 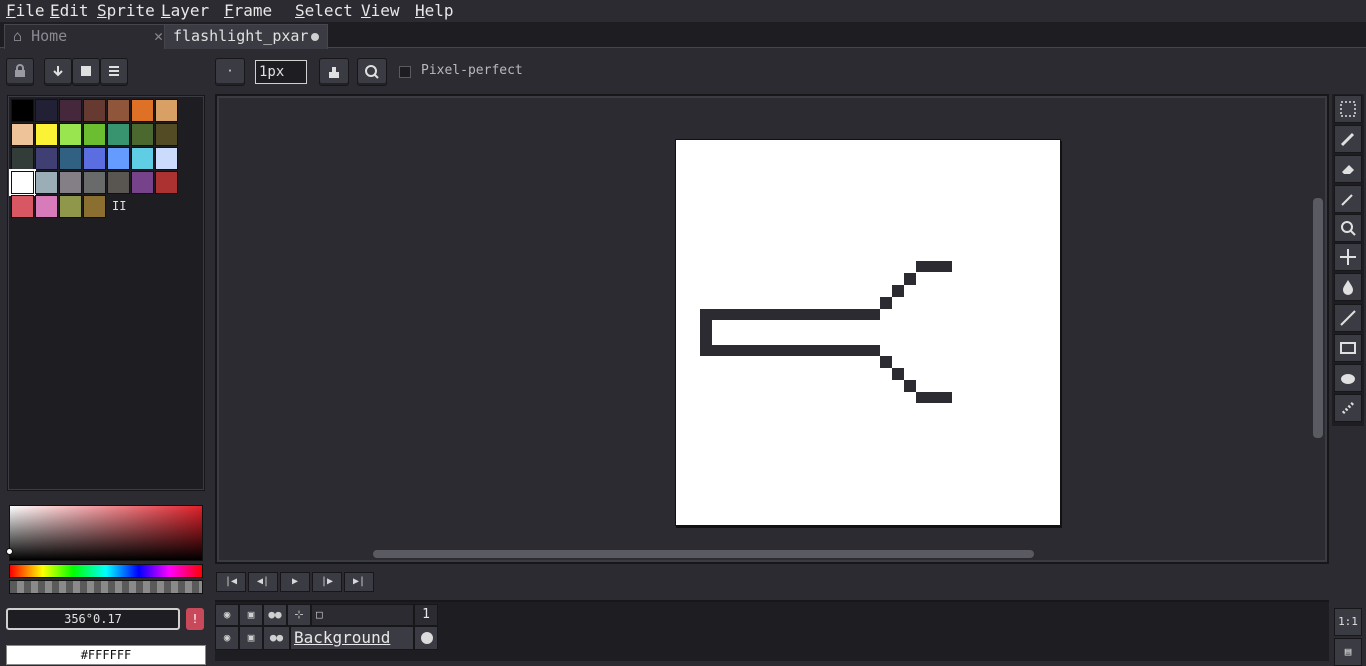 I want to click on previous-frame-button: ◀|, so click(x=263, y=582).